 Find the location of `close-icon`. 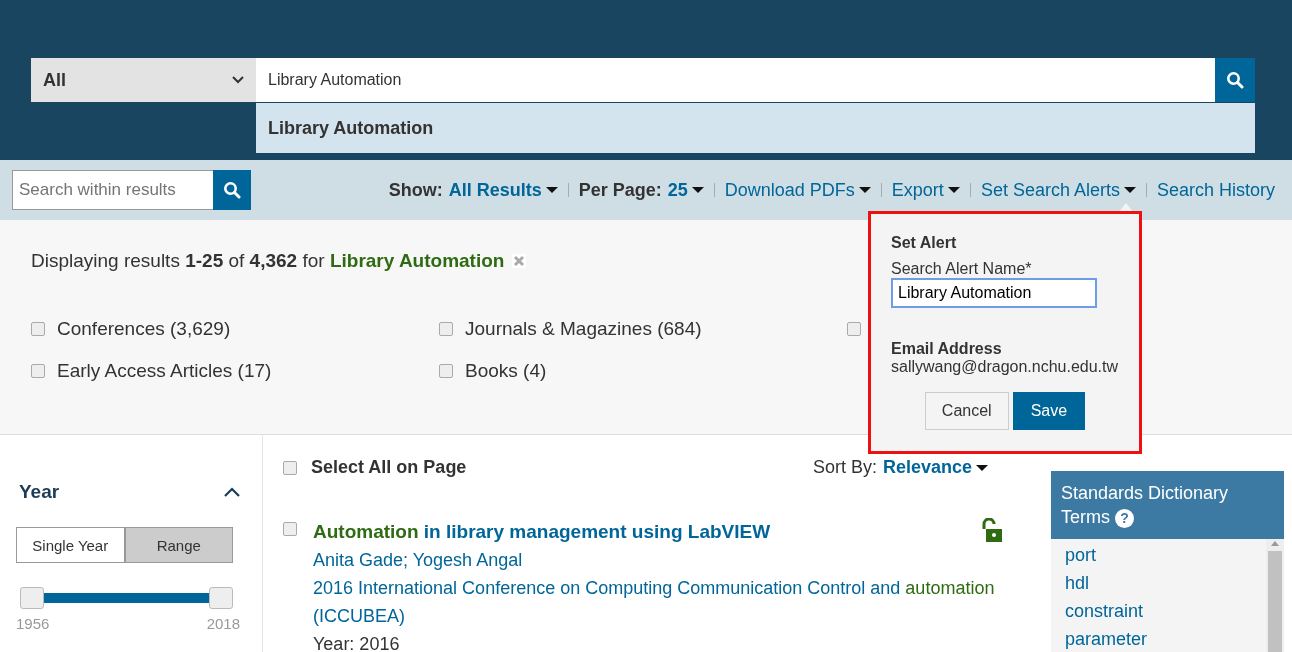

close-icon is located at coordinates (519, 261).